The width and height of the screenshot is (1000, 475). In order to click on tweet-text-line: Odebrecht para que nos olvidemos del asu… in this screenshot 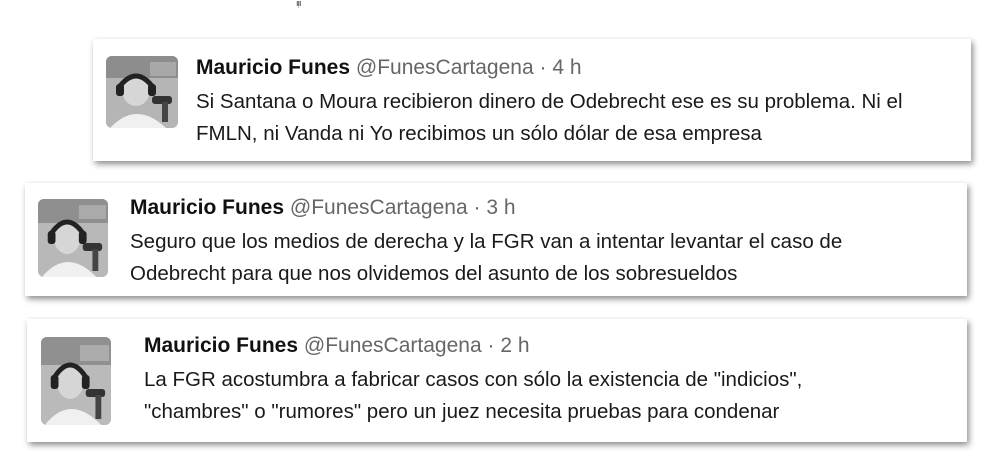, I will do `click(434, 273)`.